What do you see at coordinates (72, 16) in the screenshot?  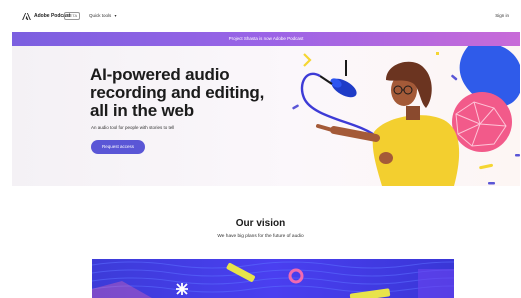 I see `beta-badge: BETA` at bounding box center [72, 16].